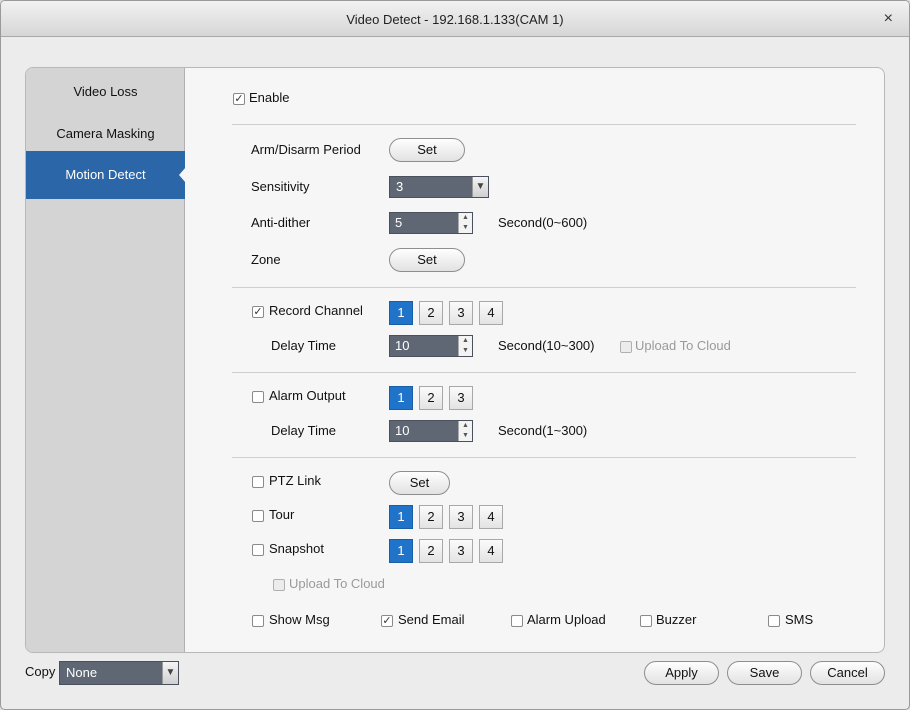 Image resolution: width=910 pixels, height=710 pixels. I want to click on sidebar: Video Loss Camera Masking Motion Detect, so click(106, 360).